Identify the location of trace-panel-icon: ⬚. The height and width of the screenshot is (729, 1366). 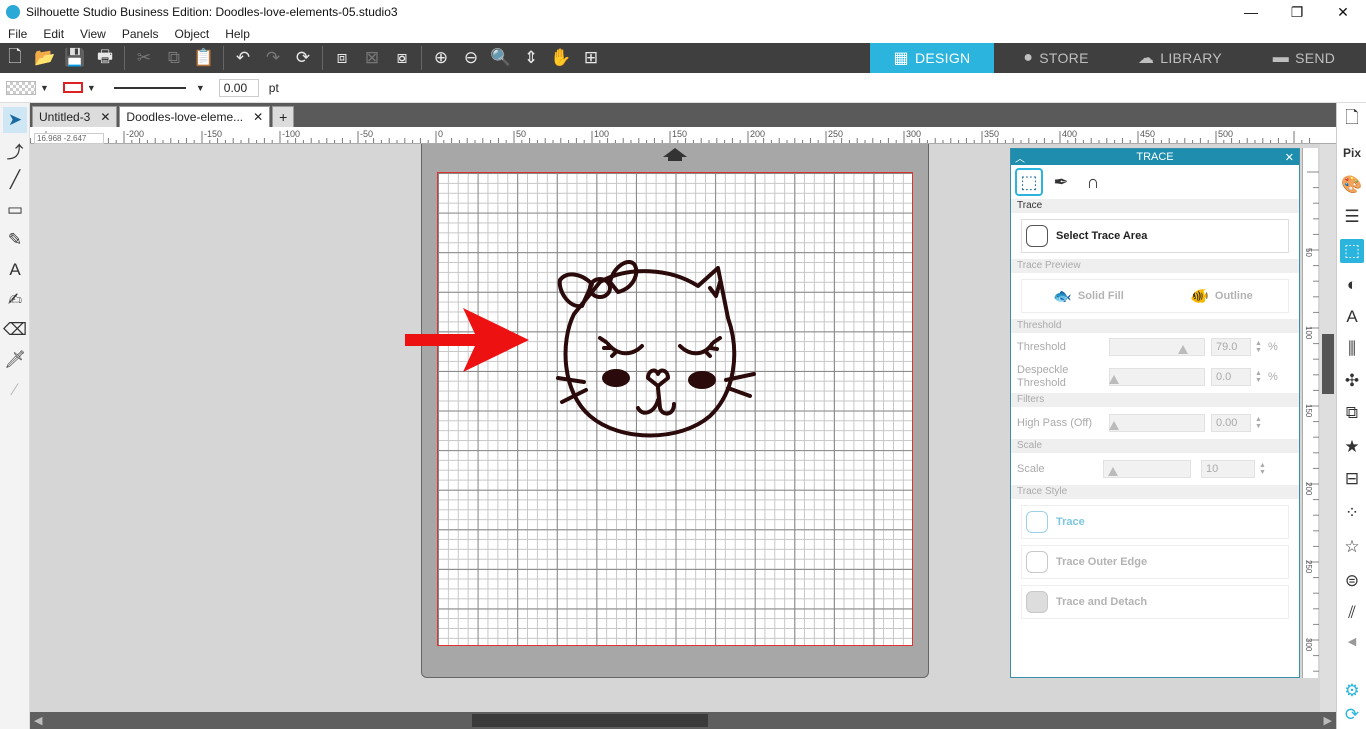
(1352, 251).